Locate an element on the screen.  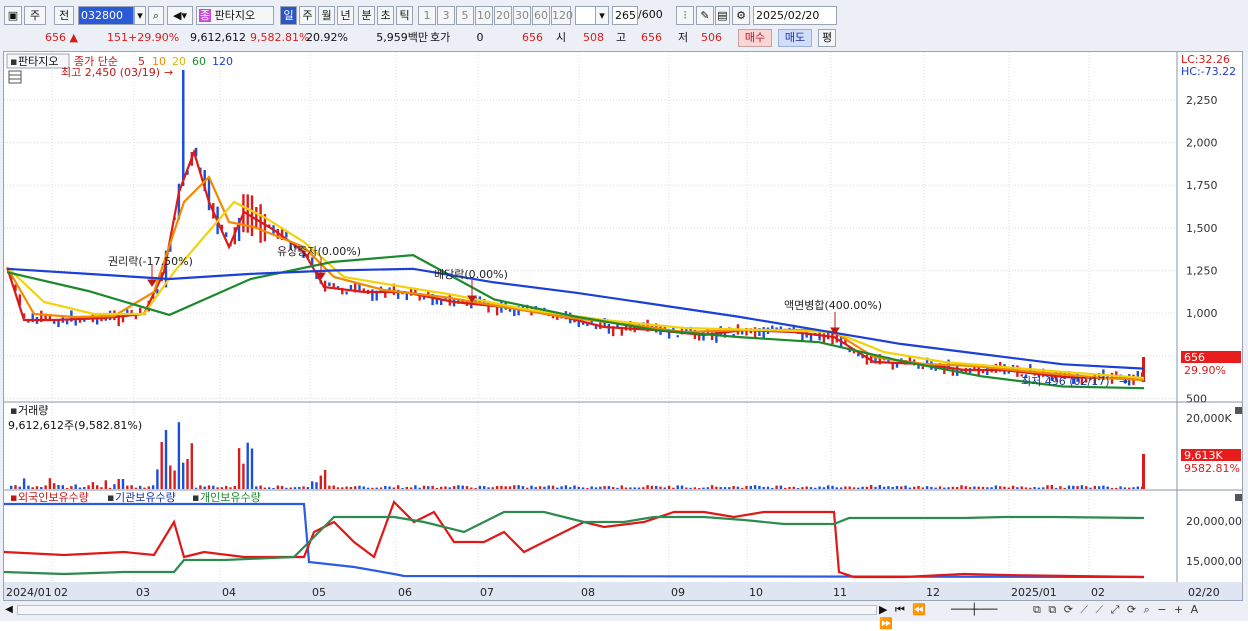
hoga-price: 656 is located at coordinates (532, 37).